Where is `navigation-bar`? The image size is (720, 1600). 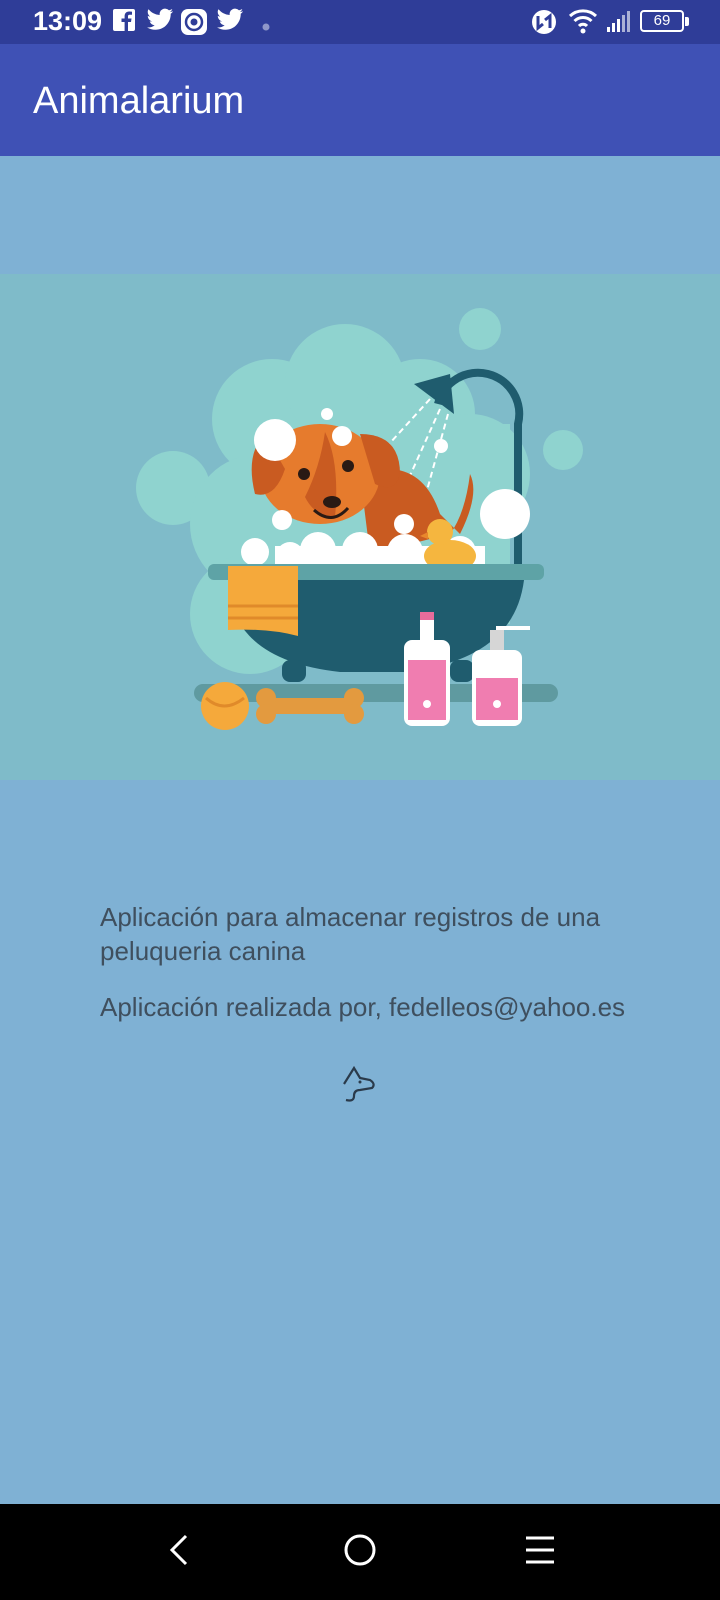
navigation-bar is located at coordinates (360, 1552).